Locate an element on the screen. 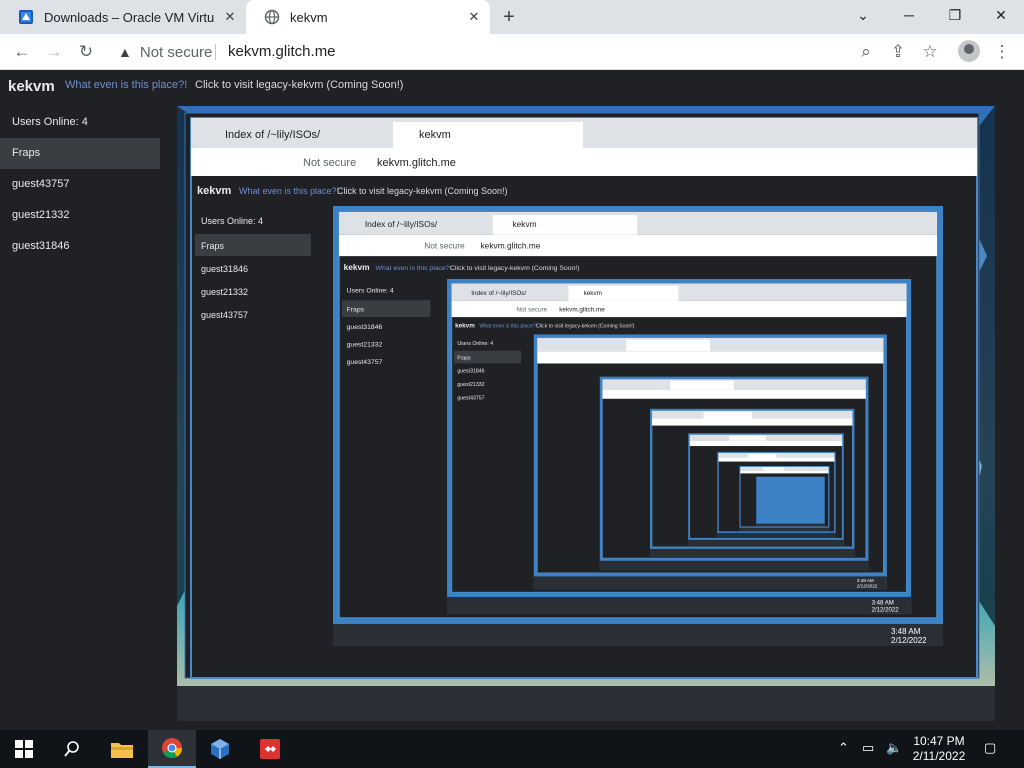 The height and width of the screenshot is (768, 1024). new-tab-button: + is located at coordinates (509, 17).